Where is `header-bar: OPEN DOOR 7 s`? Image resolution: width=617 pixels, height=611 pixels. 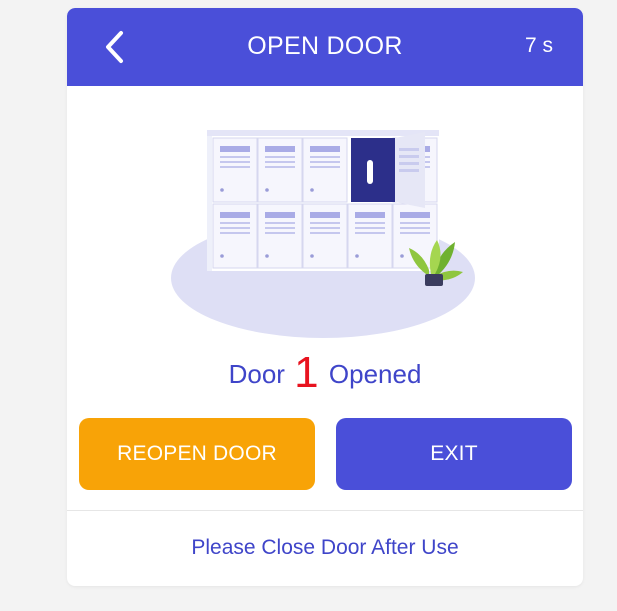
header-bar: OPEN DOOR 7 s is located at coordinates (325, 47).